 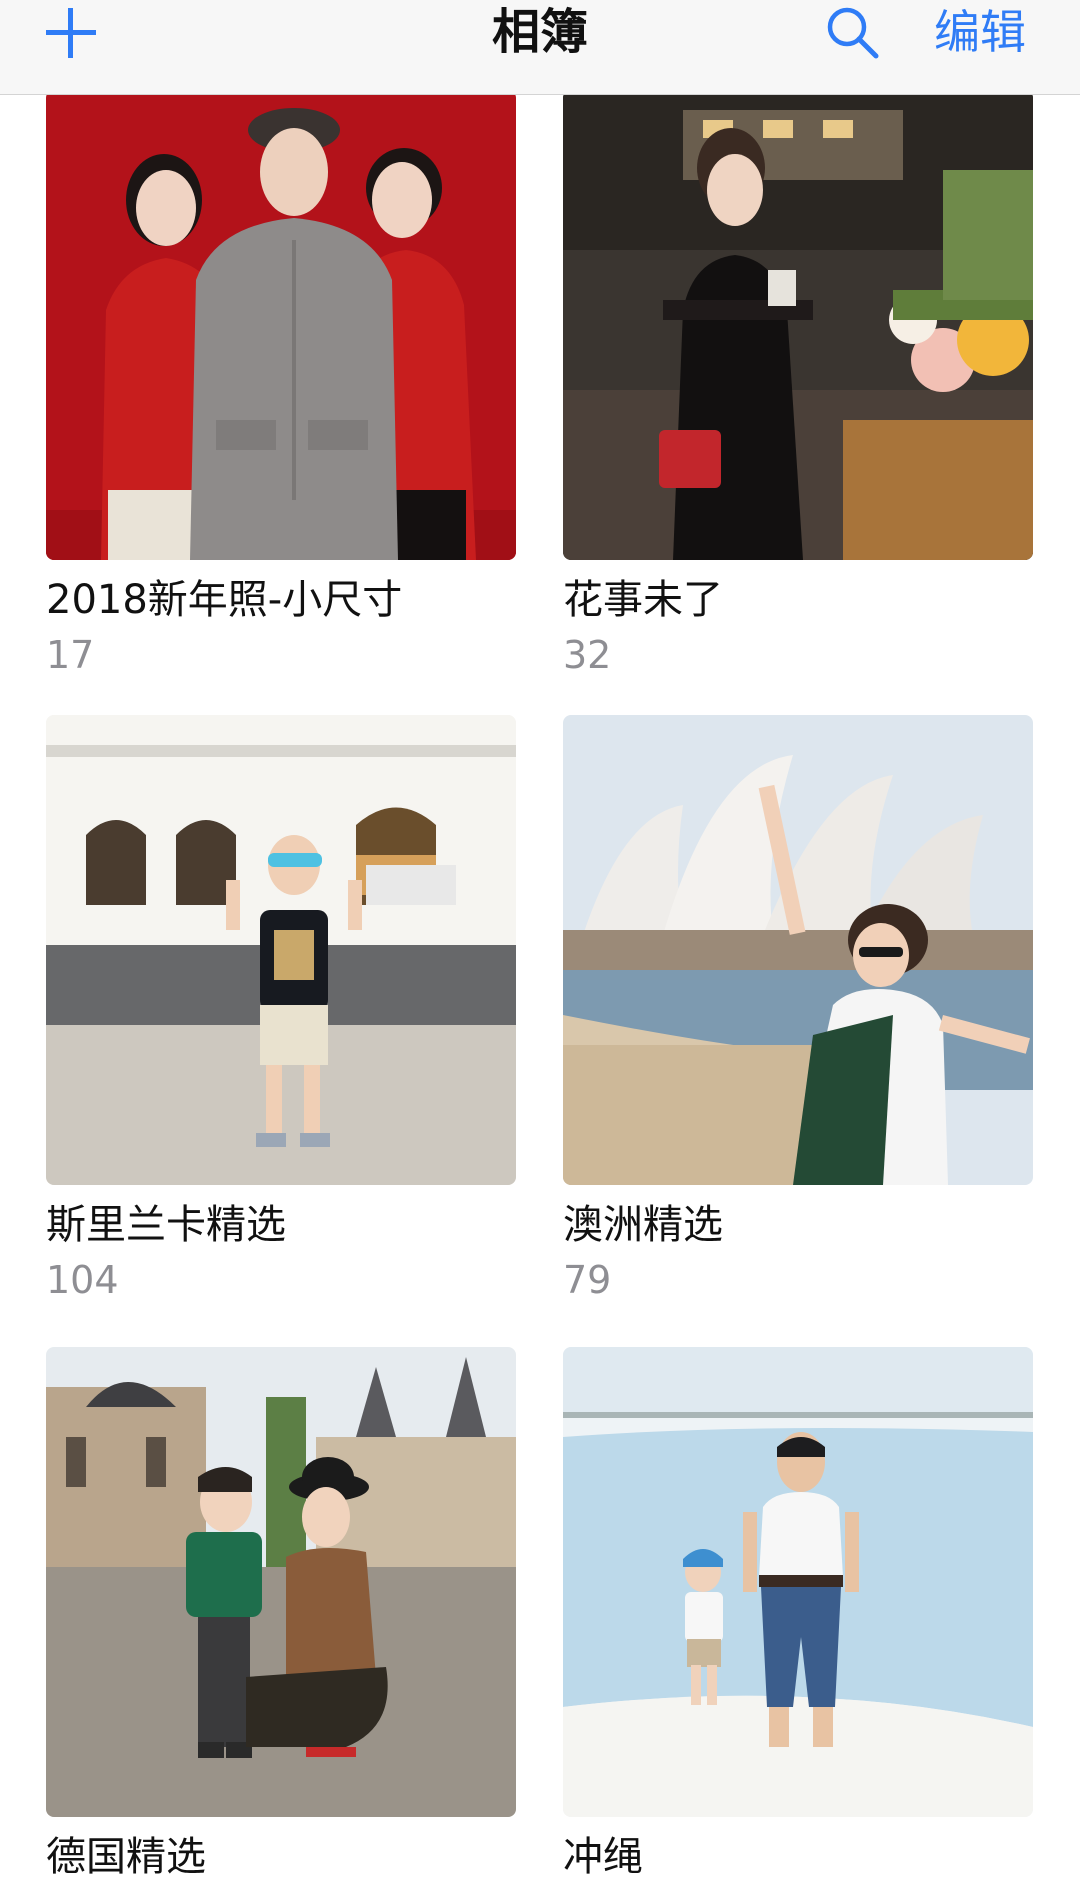 I want to click on album-name: 斯里兰卡精选, so click(x=166, y=1225).